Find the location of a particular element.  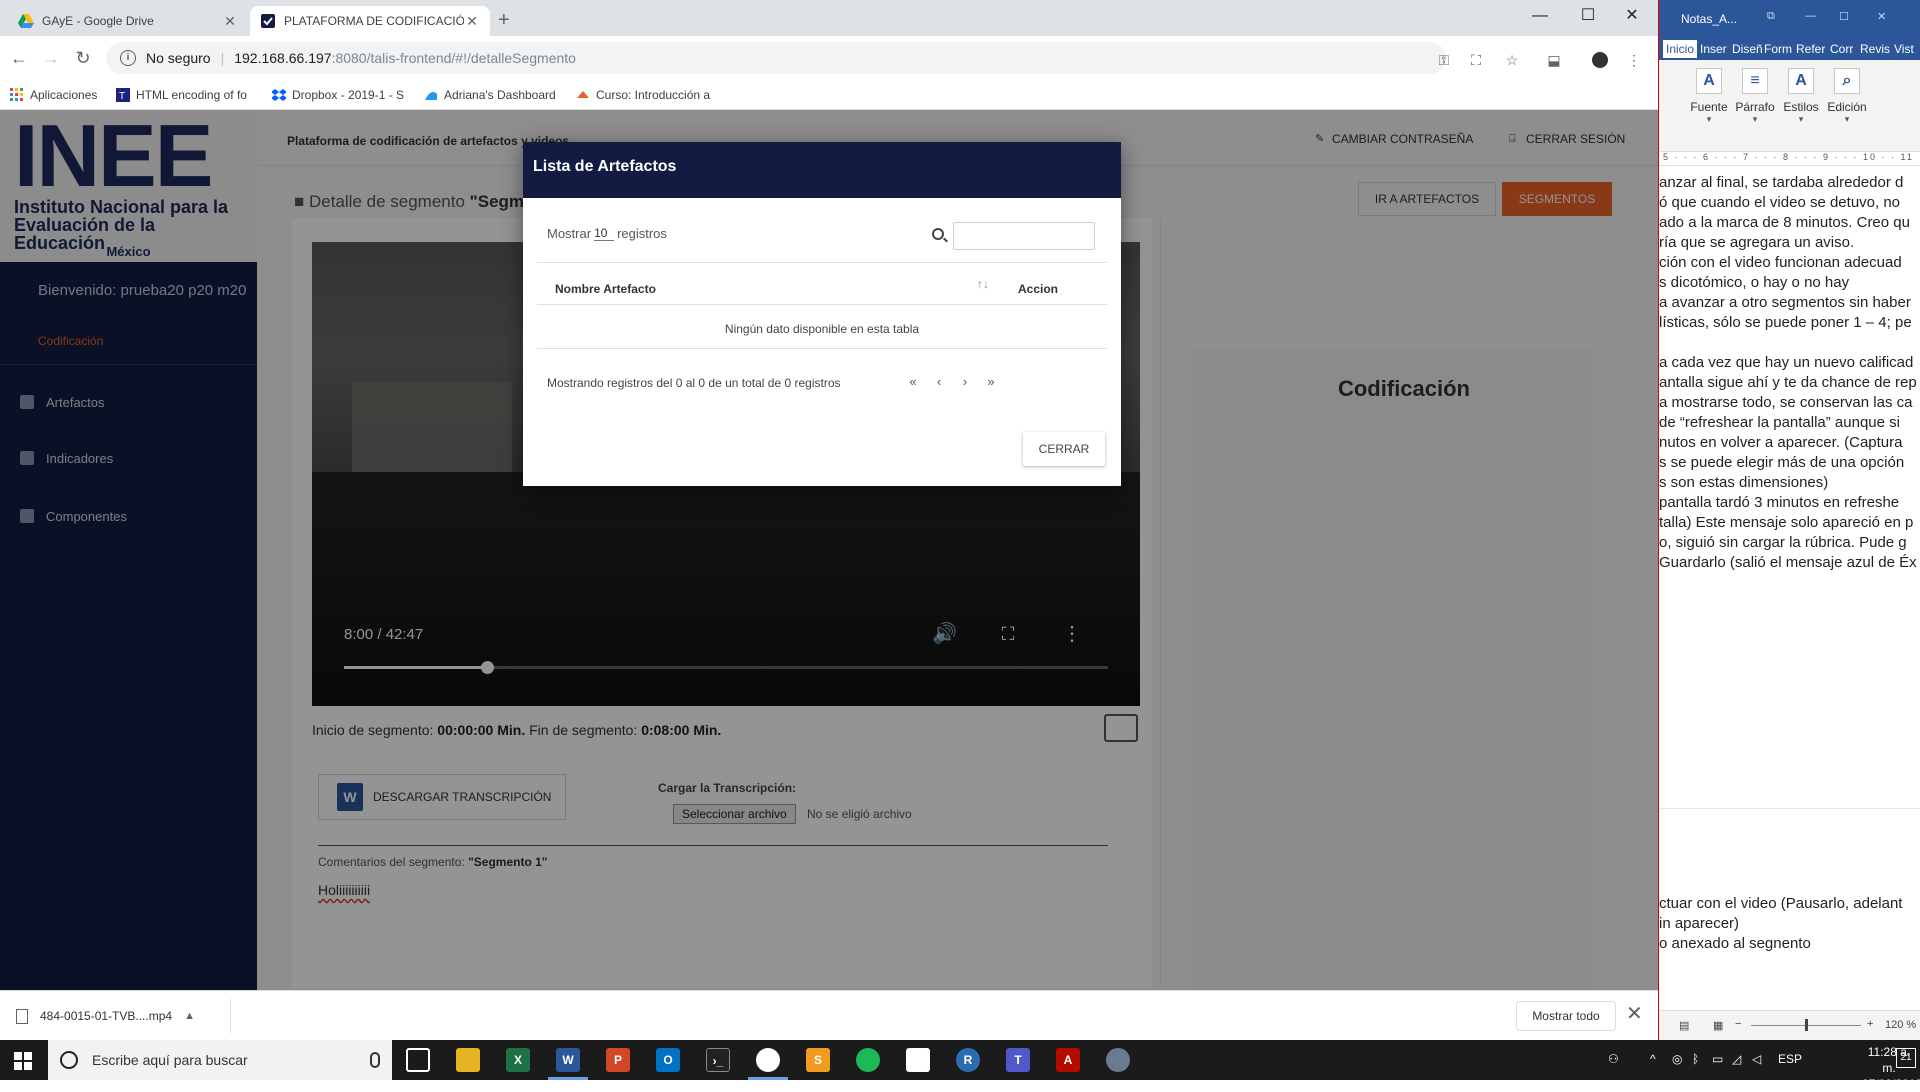

bookmark-curso: Curso: Introducción a is located at coordinates (644, 95).